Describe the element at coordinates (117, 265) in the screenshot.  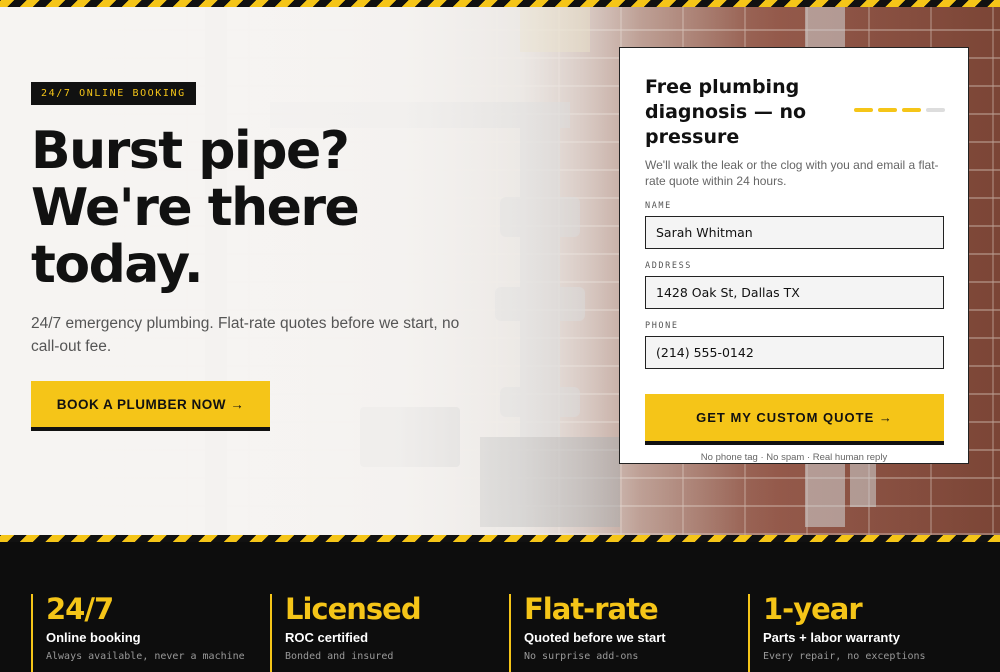
I see `headline-line-3: today.` at that location.